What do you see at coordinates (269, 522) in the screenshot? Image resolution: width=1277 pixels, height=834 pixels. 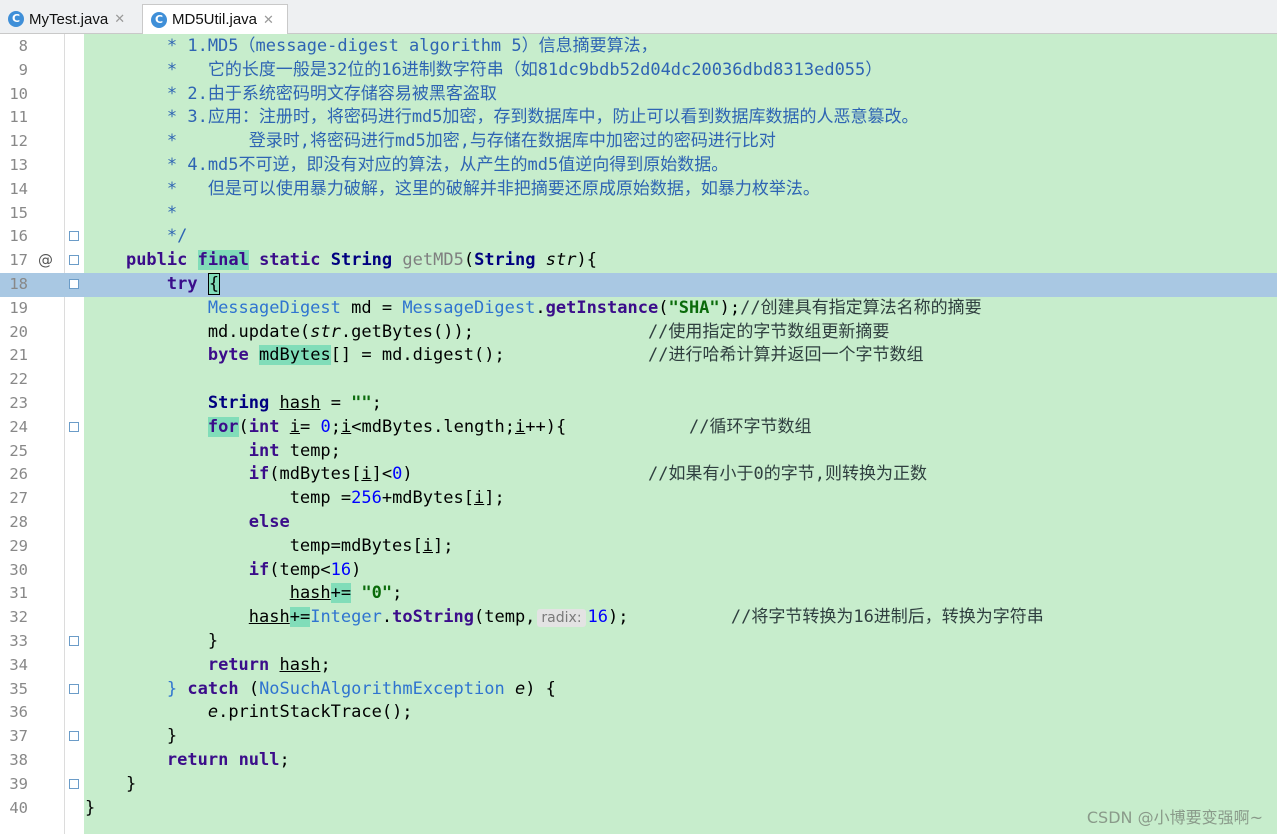 I see `code-token: else` at bounding box center [269, 522].